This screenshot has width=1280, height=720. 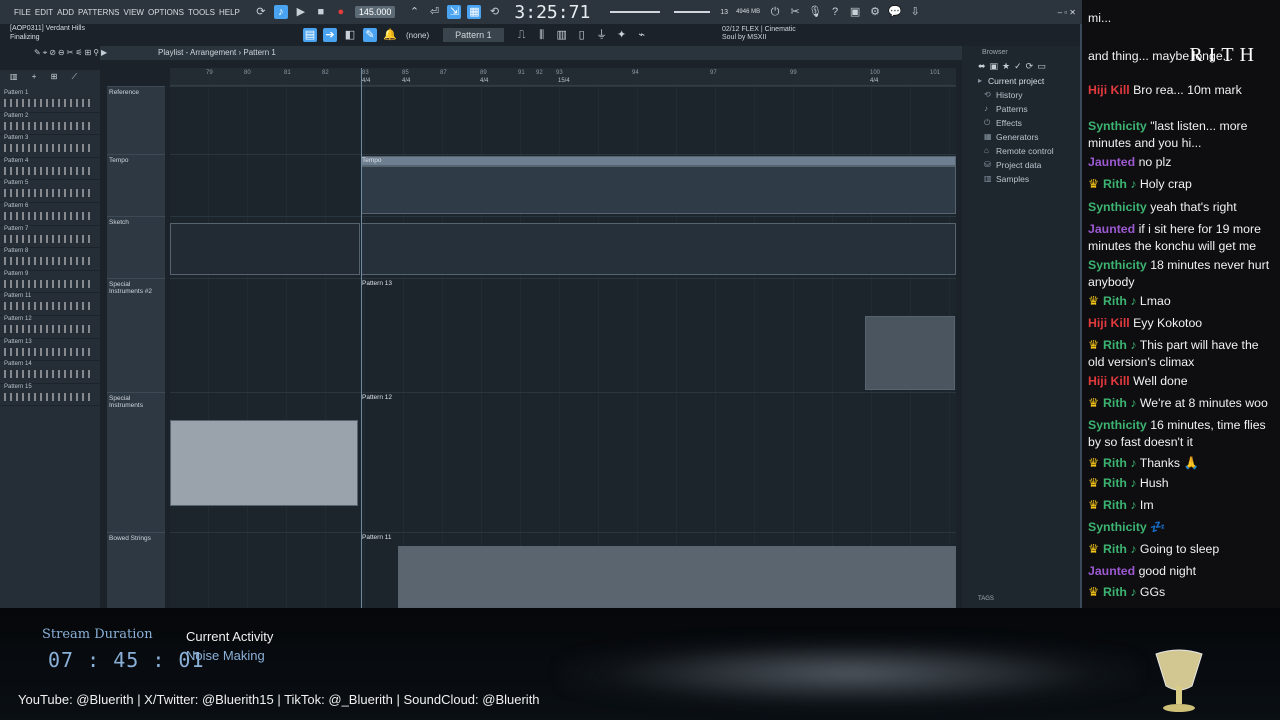 I want to click on pattern-item: Pattern 13, so click(x=50, y=350).